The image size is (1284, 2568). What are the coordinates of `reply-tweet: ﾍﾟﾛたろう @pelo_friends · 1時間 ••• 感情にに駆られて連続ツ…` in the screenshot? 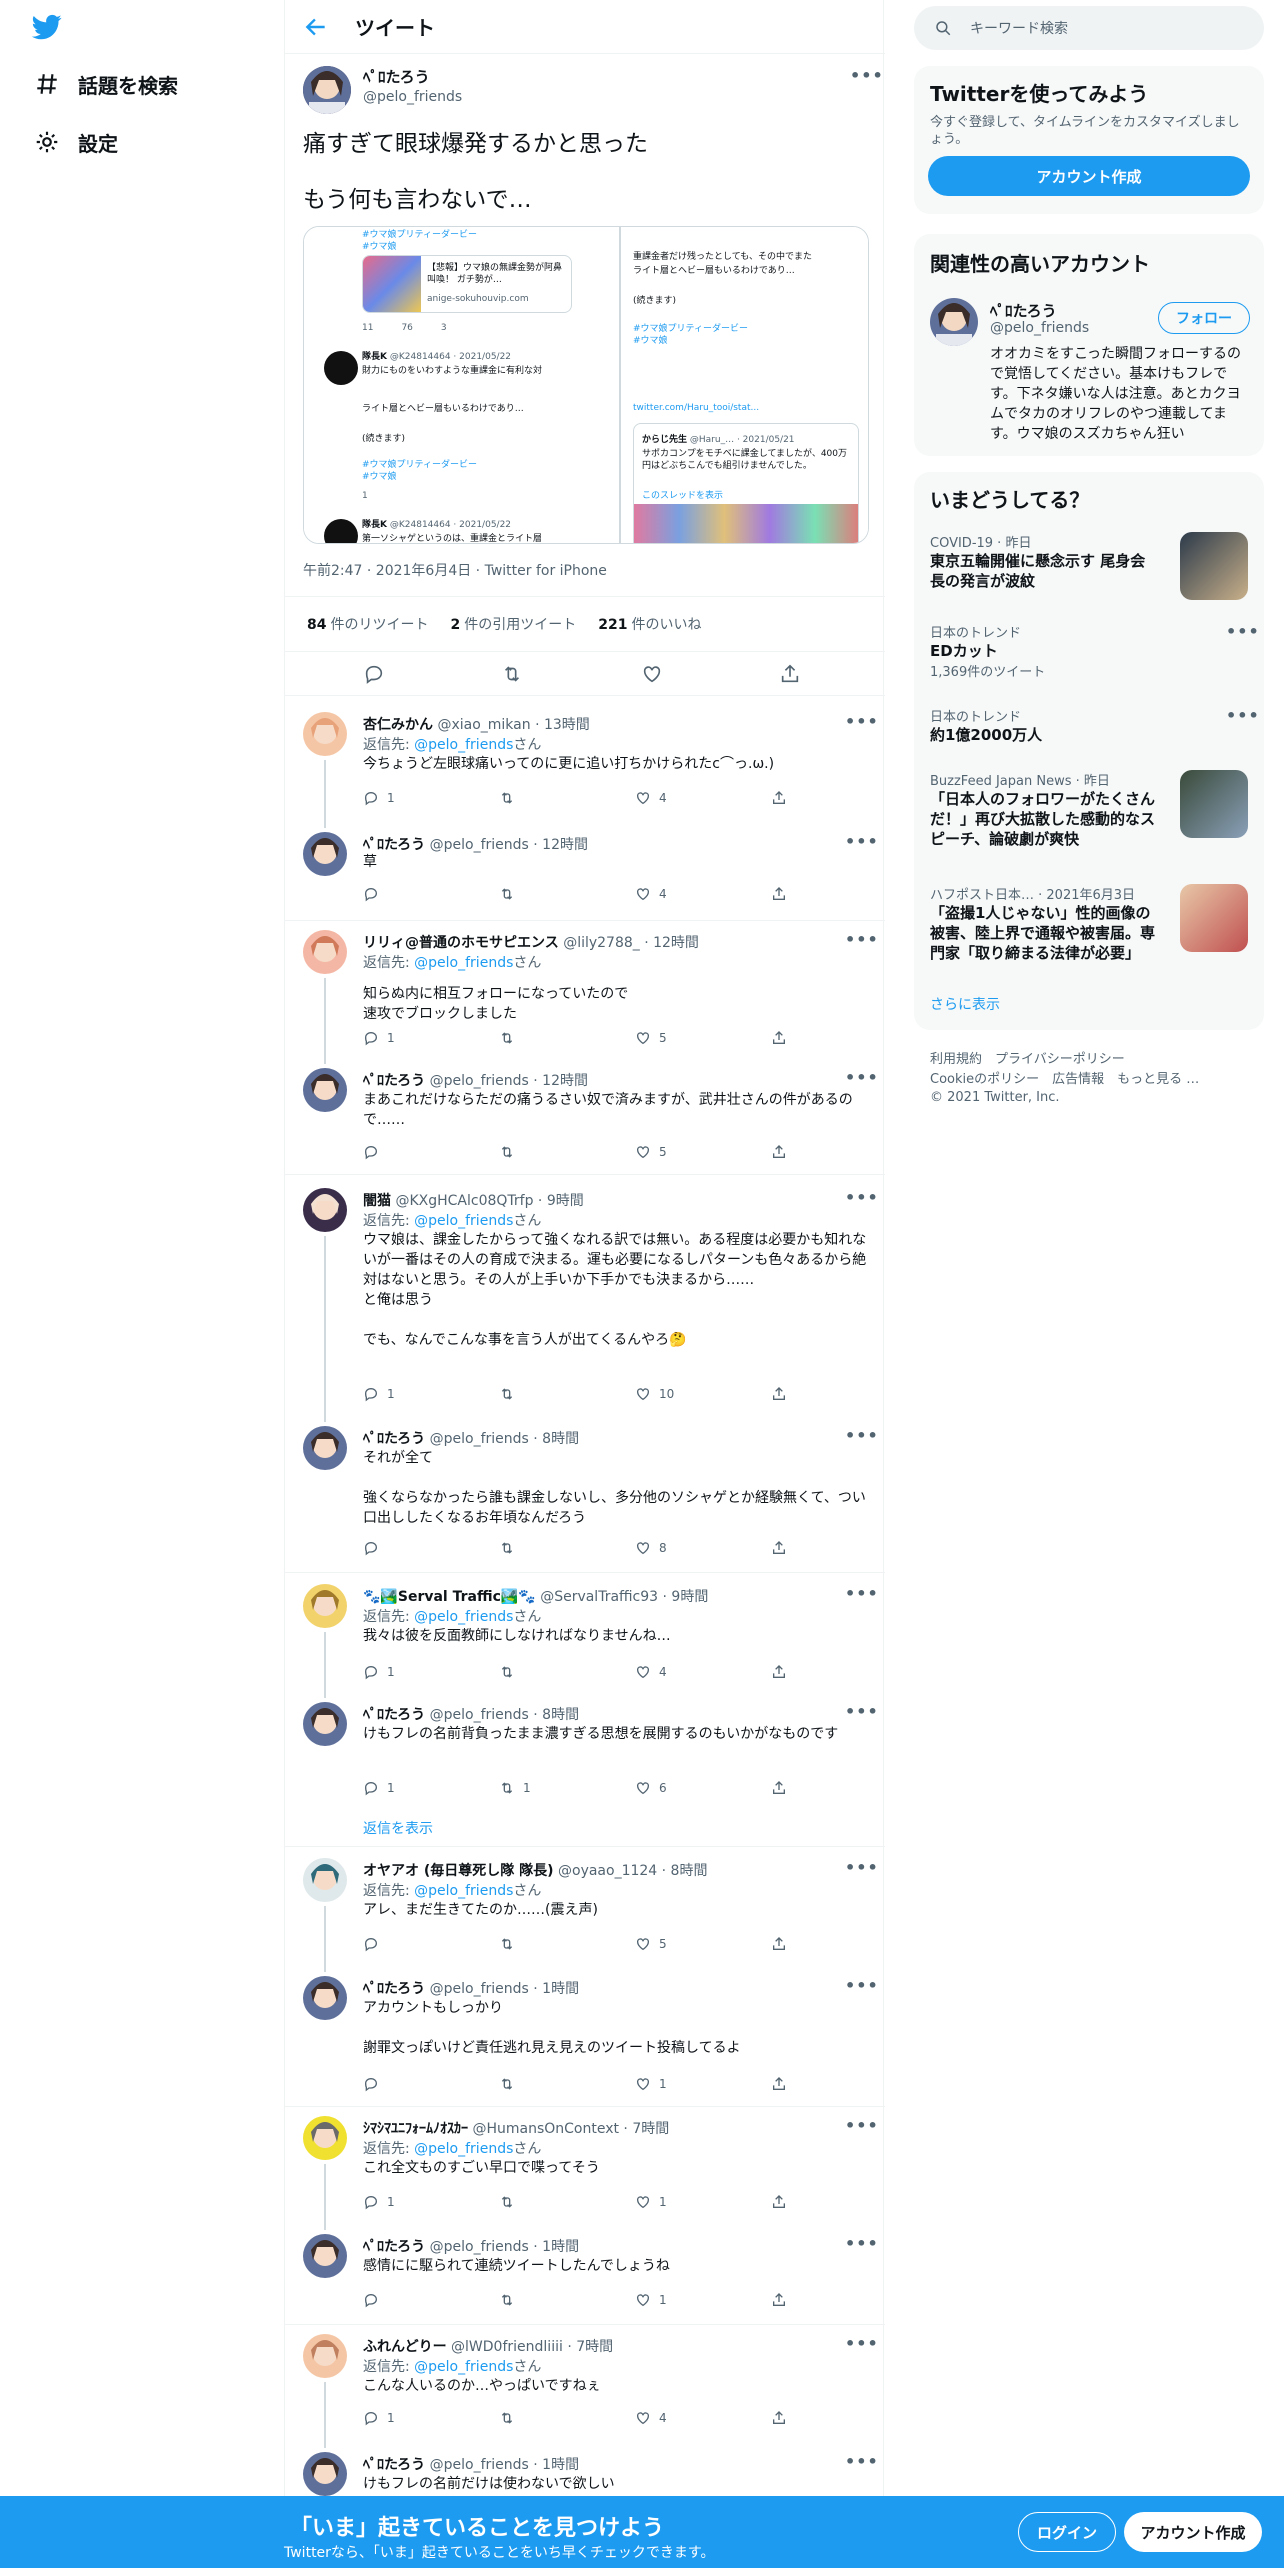 It's located at (585, 2275).